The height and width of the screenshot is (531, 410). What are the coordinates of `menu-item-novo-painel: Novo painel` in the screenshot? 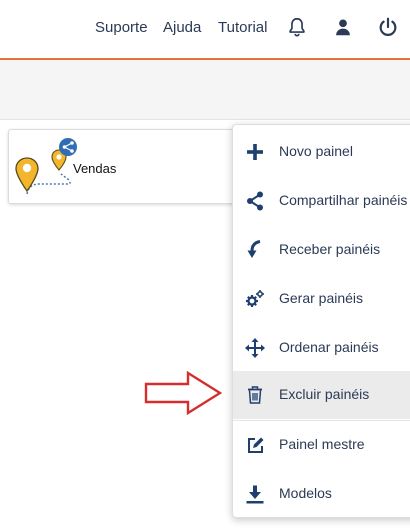 It's located at (321, 152).